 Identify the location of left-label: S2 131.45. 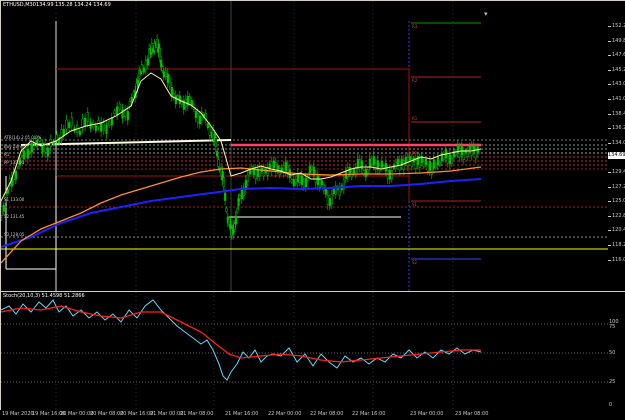
(14, 216).